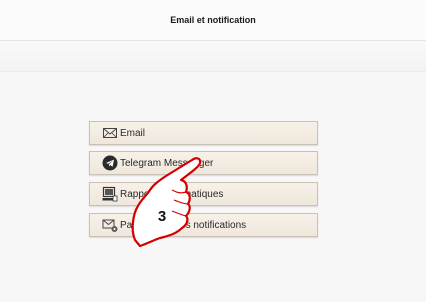 The height and width of the screenshot is (302, 426). What do you see at coordinates (110, 133) in the screenshot?
I see `envelope-icon` at bounding box center [110, 133].